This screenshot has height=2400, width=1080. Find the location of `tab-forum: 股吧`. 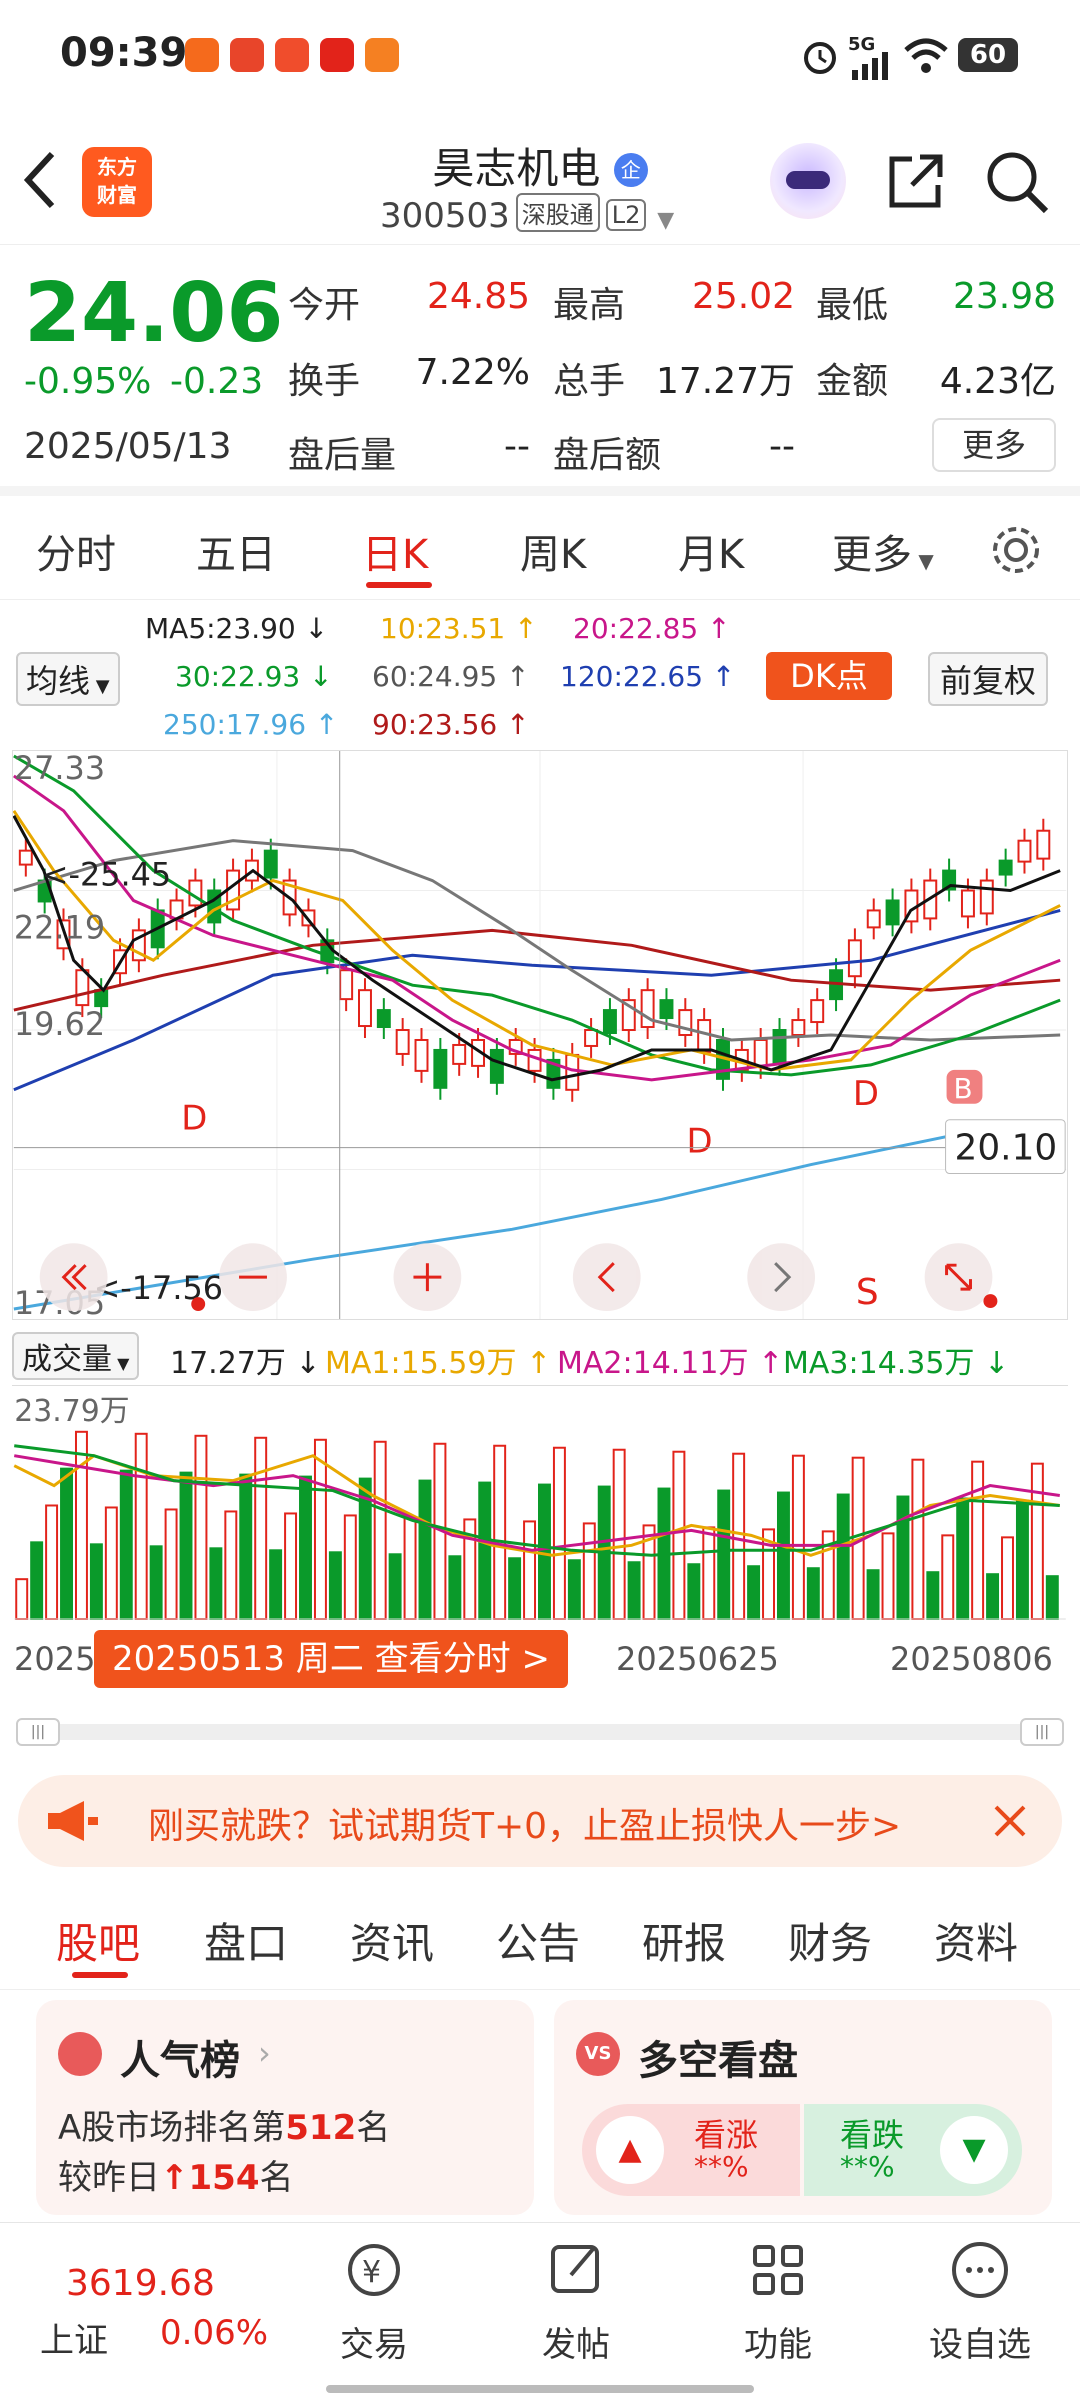

tab-forum: 股吧 is located at coordinates (98, 1940).